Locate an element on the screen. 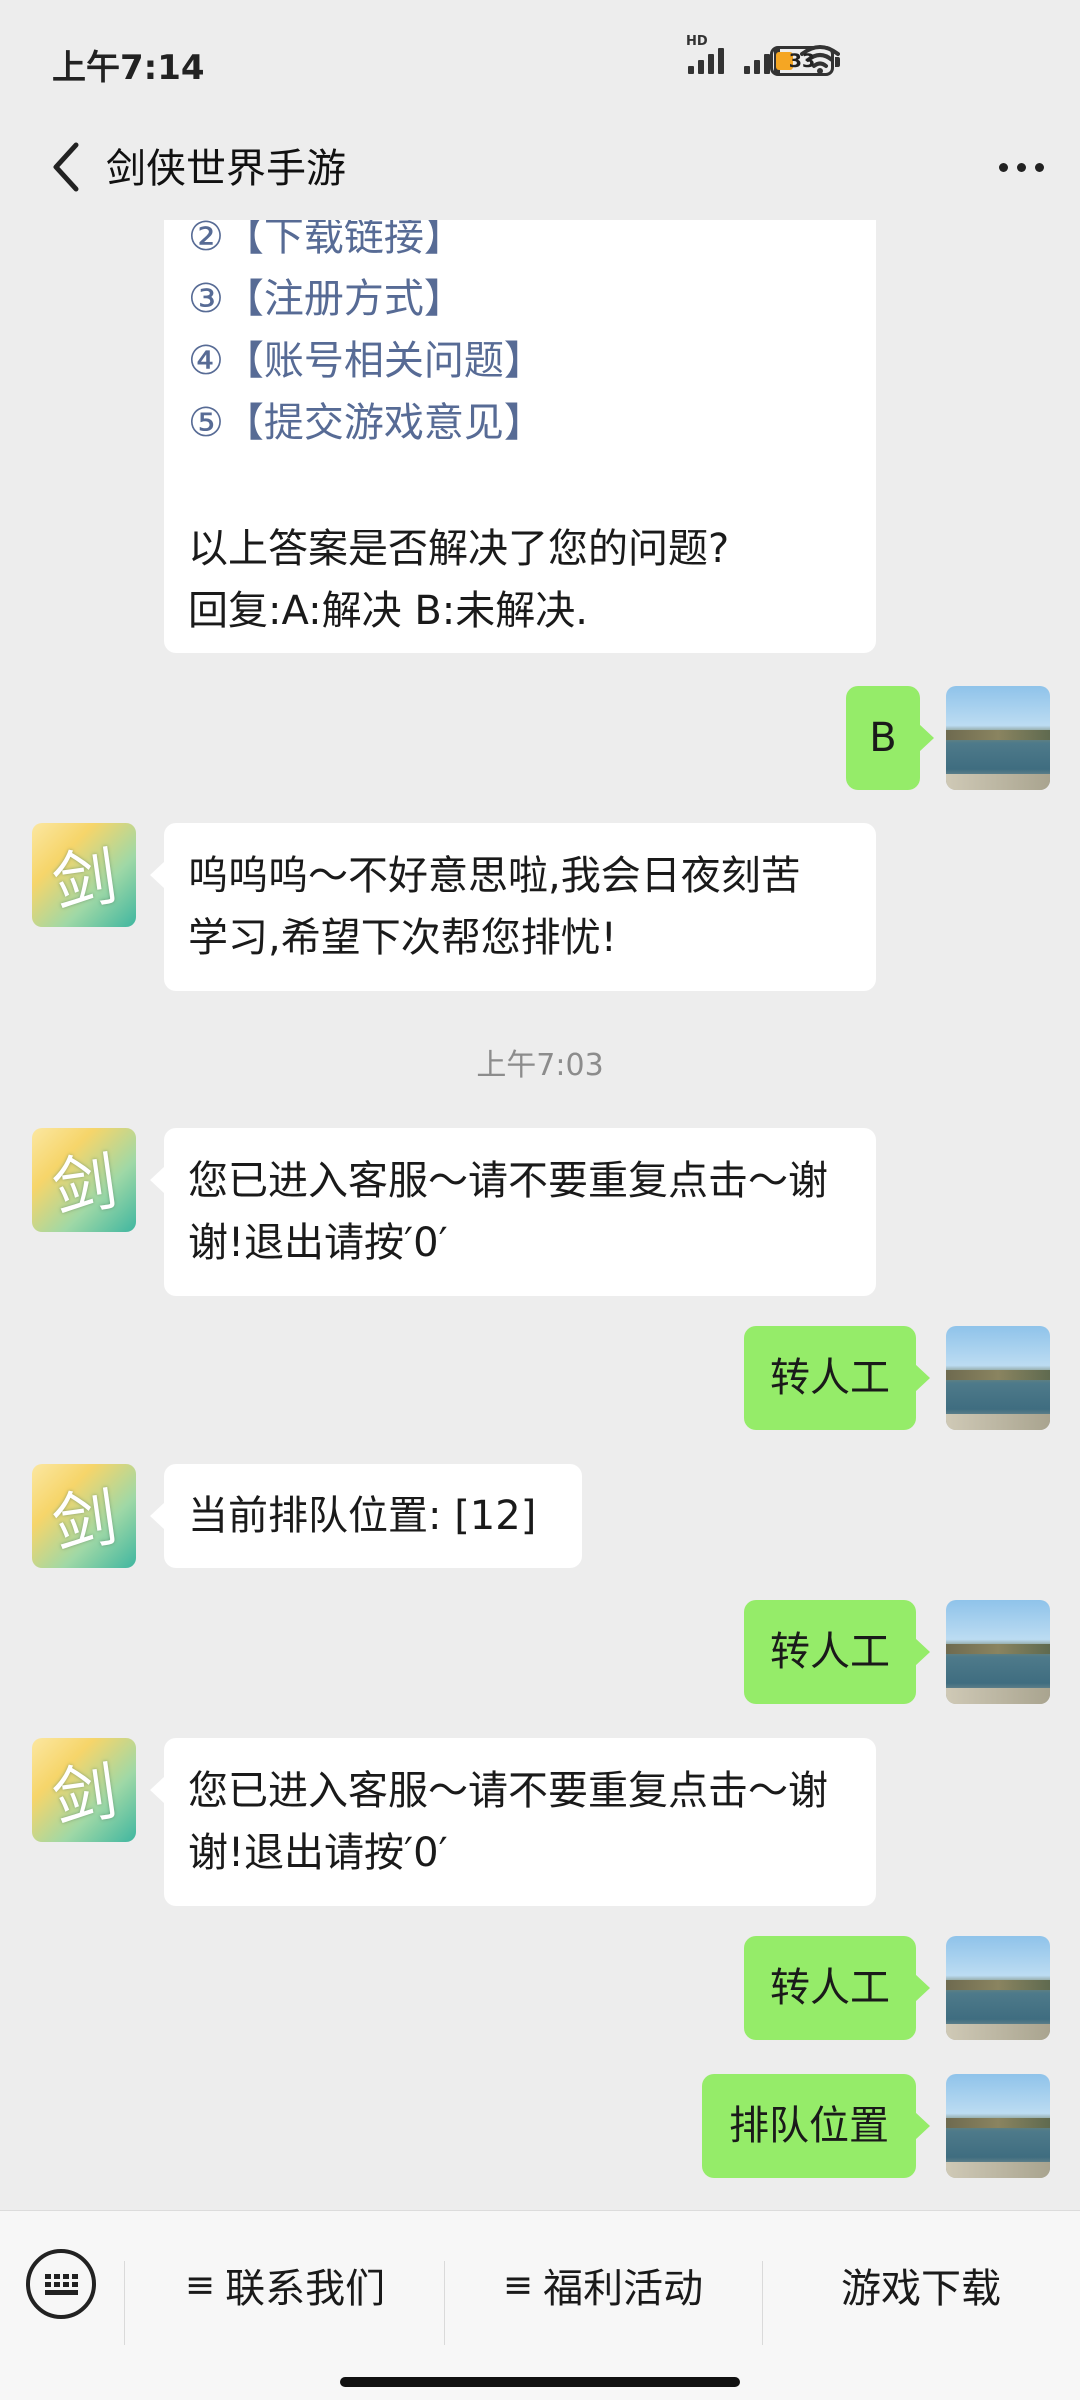 The image size is (1080, 2400). chevron-left-icon is located at coordinates (66, 167).